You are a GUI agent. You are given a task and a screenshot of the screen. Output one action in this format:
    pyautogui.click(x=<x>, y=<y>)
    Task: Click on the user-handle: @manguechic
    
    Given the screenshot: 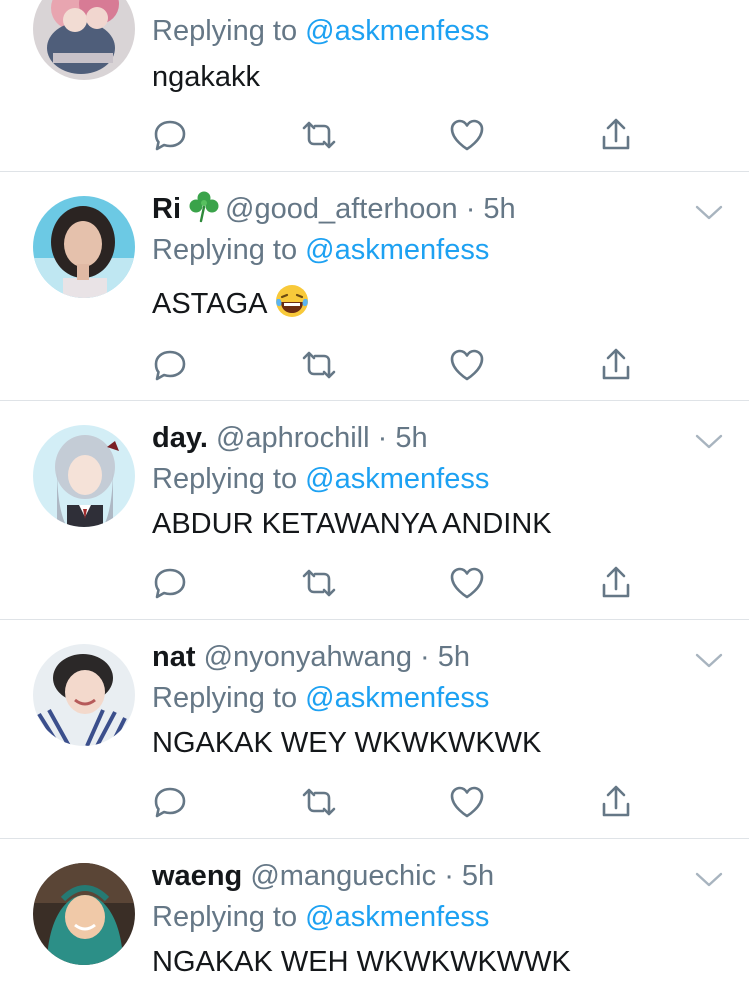 What is the action you would take?
    pyautogui.click(x=343, y=876)
    